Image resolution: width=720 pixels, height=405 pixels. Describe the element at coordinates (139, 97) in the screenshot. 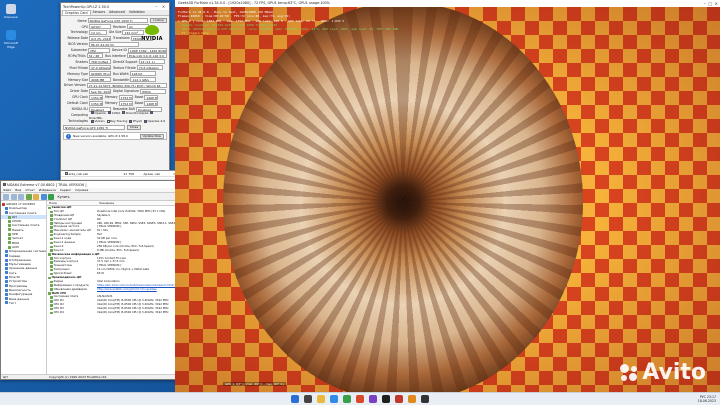

I see `field-label: Boost` at that location.